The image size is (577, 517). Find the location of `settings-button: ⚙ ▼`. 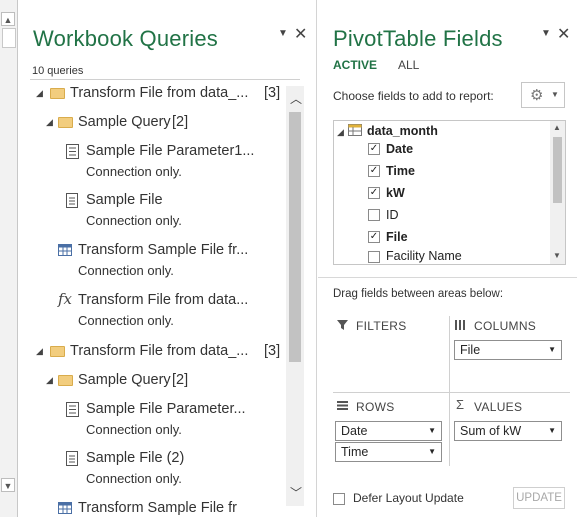

settings-button: ⚙ ▼ is located at coordinates (543, 95).